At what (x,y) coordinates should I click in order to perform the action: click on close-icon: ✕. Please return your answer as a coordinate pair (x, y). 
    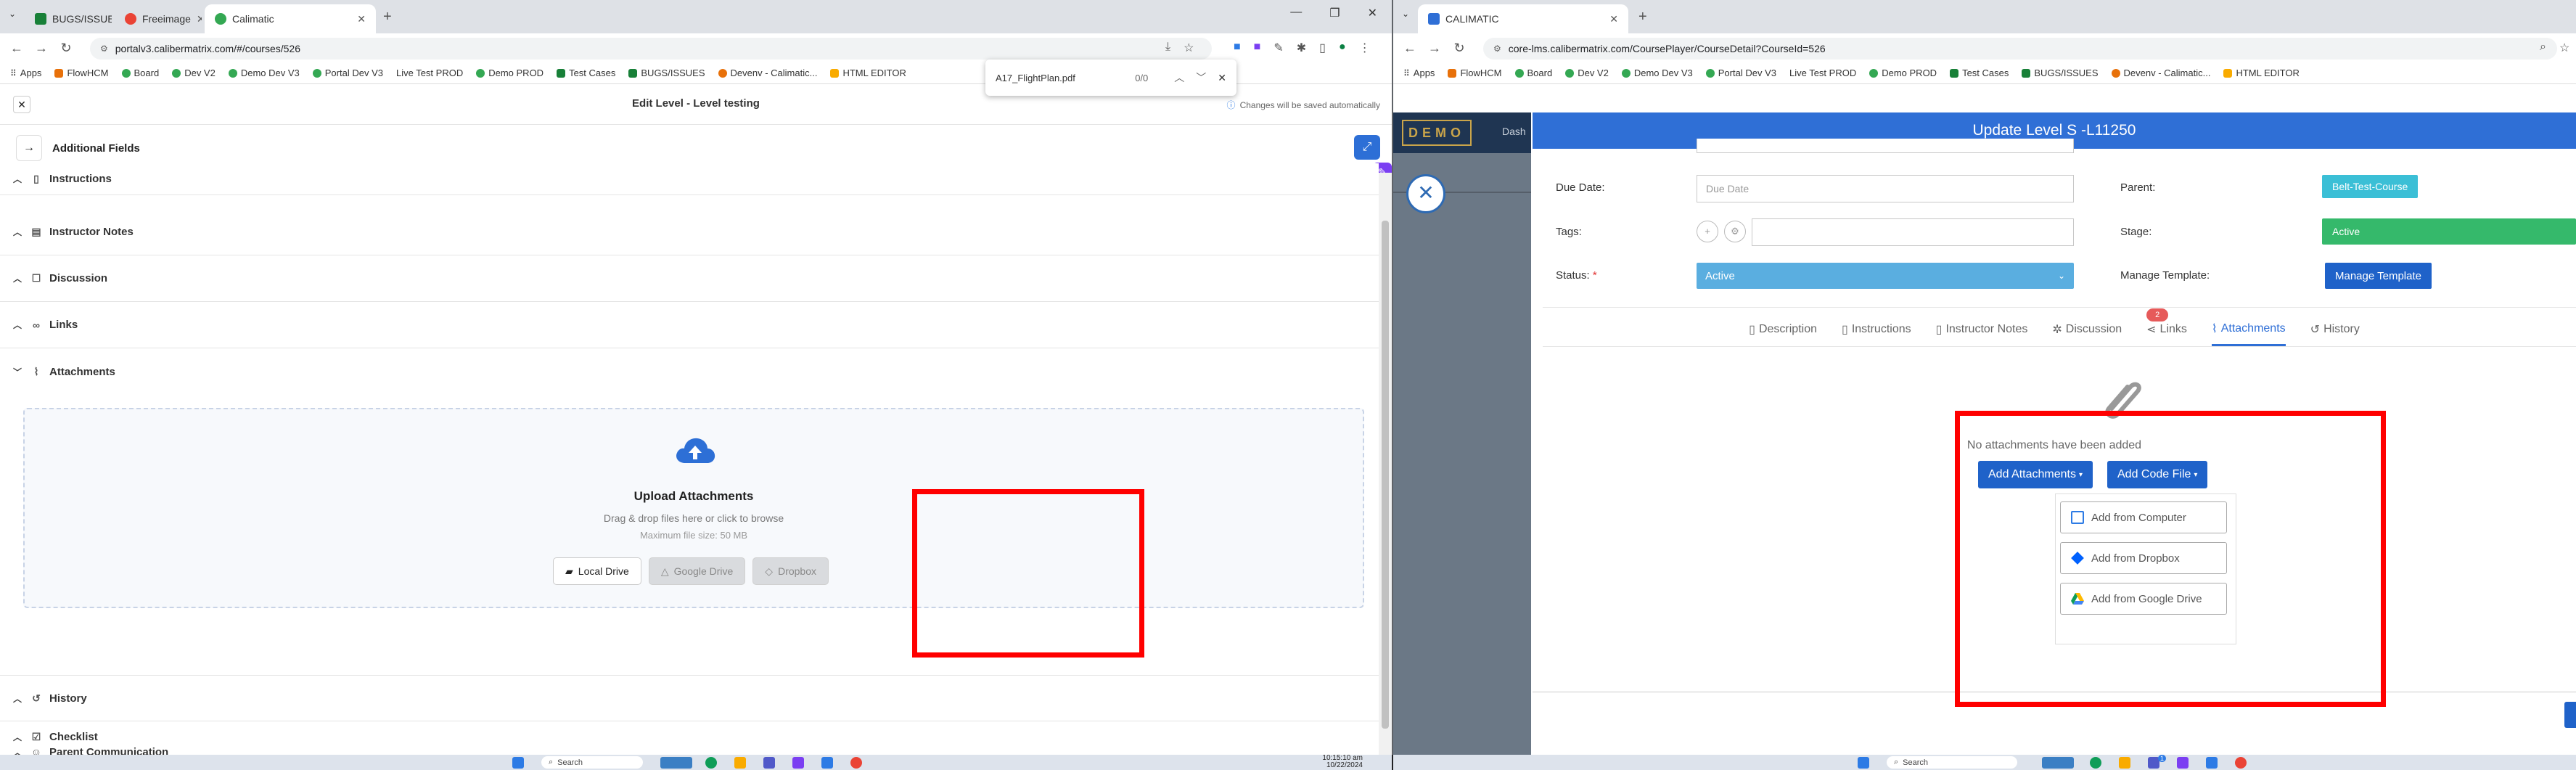
    Looking at the image, I should click on (199, 19).